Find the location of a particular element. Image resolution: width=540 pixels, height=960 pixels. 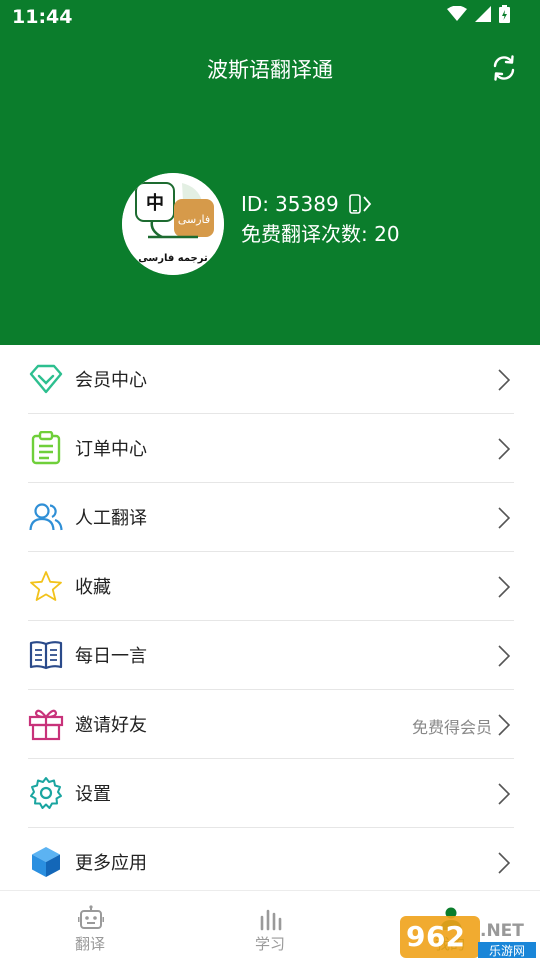

menu-item-more-apps: 更多应用 is located at coordinates (270, 862).